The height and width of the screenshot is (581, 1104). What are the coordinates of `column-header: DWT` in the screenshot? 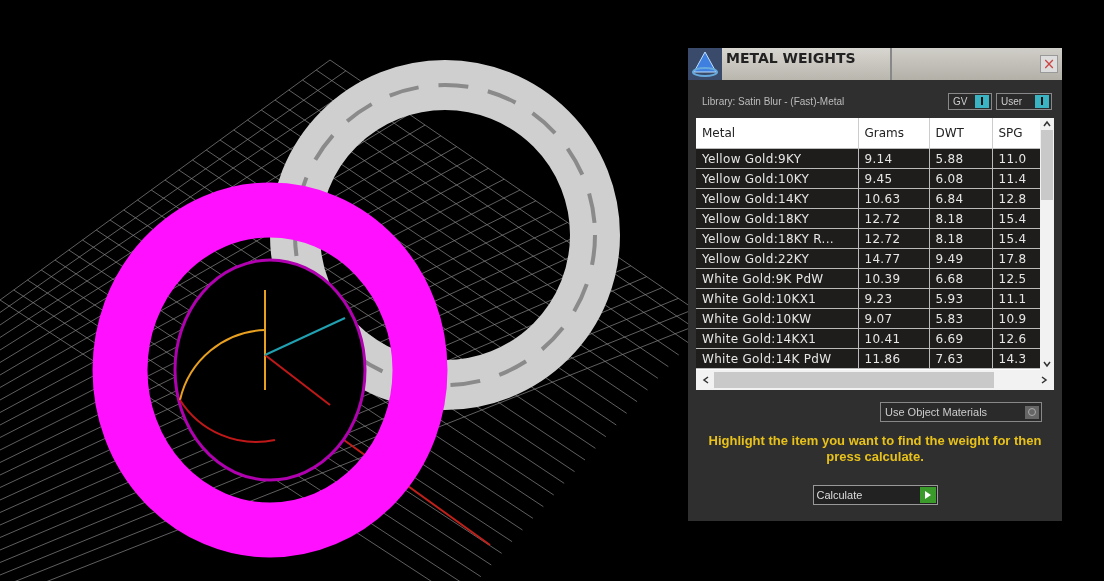 It's located at (960, 133).